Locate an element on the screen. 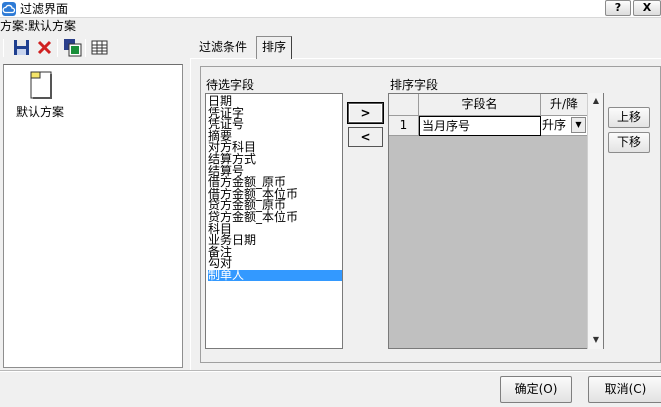 The image size is (661, 407). cancel-button: 取消(C) is located at coordinates (624, 389).